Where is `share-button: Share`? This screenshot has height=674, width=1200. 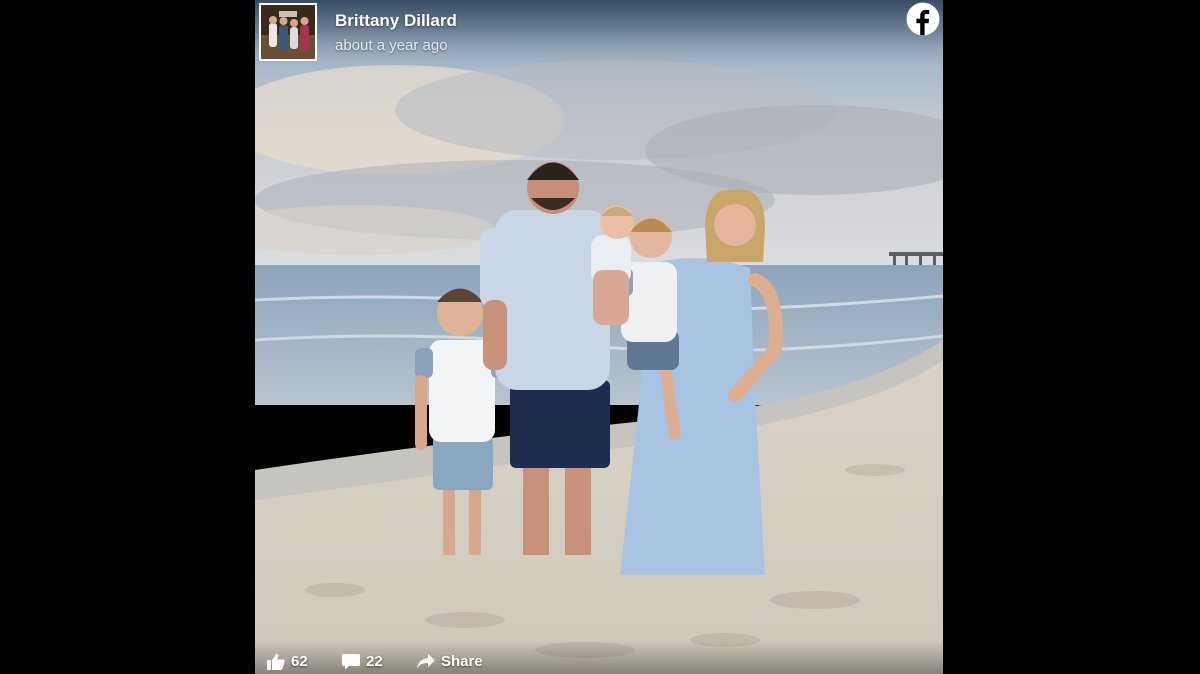 share-button: Share is located at coordinates (450, 661).